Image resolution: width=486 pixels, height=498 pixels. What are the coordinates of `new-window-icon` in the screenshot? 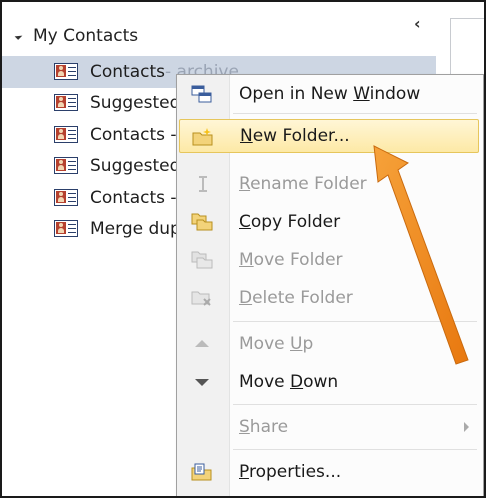 It's located at (202, 94).